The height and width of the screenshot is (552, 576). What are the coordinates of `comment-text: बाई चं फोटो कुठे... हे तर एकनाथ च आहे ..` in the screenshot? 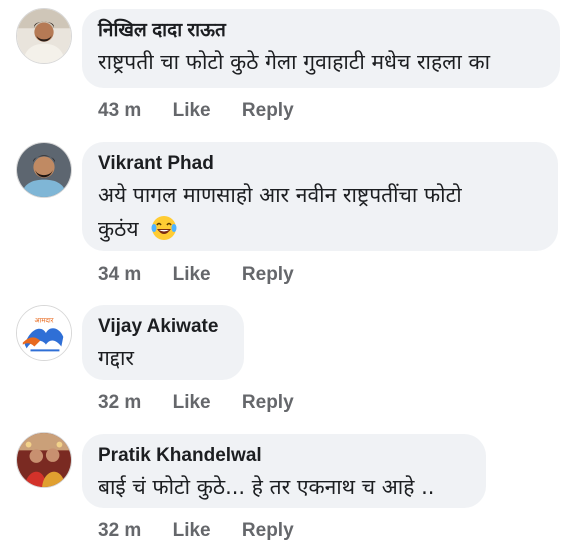 It's located at (266, 487).